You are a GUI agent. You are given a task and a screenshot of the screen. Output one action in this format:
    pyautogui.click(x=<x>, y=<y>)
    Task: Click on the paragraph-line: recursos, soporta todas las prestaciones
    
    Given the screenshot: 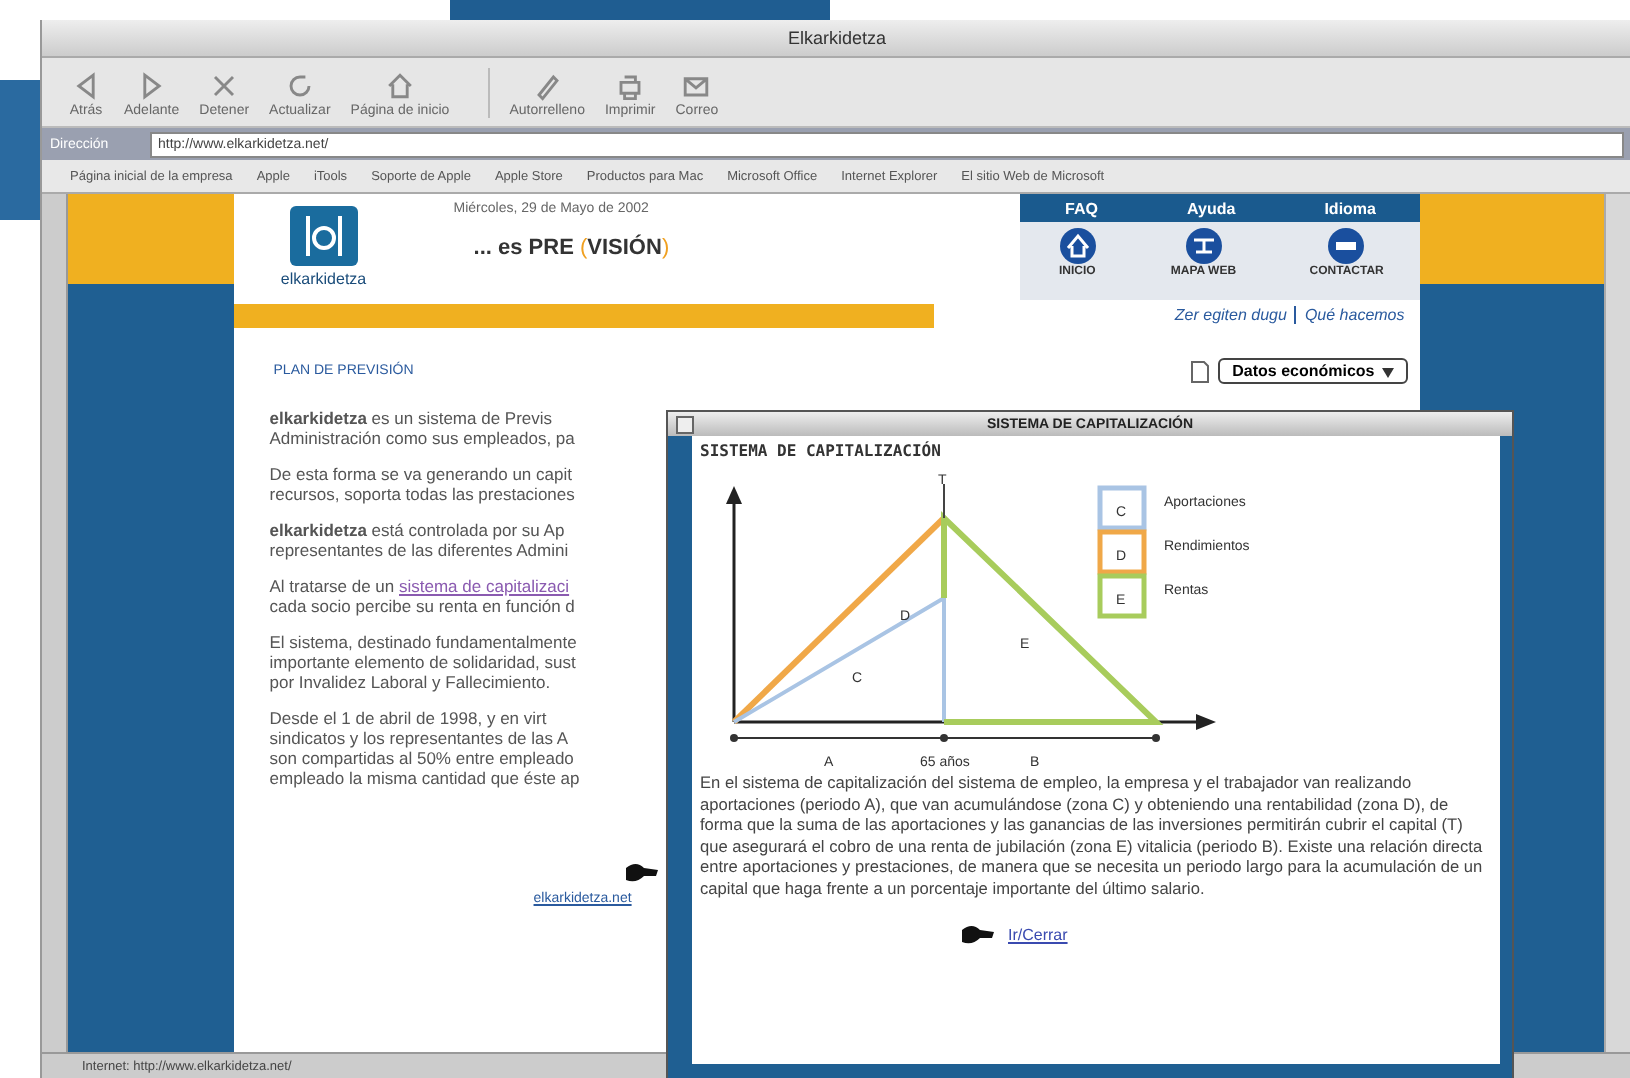 What is the action you would take?
    pyautogui.click(x=422, y=494)
    